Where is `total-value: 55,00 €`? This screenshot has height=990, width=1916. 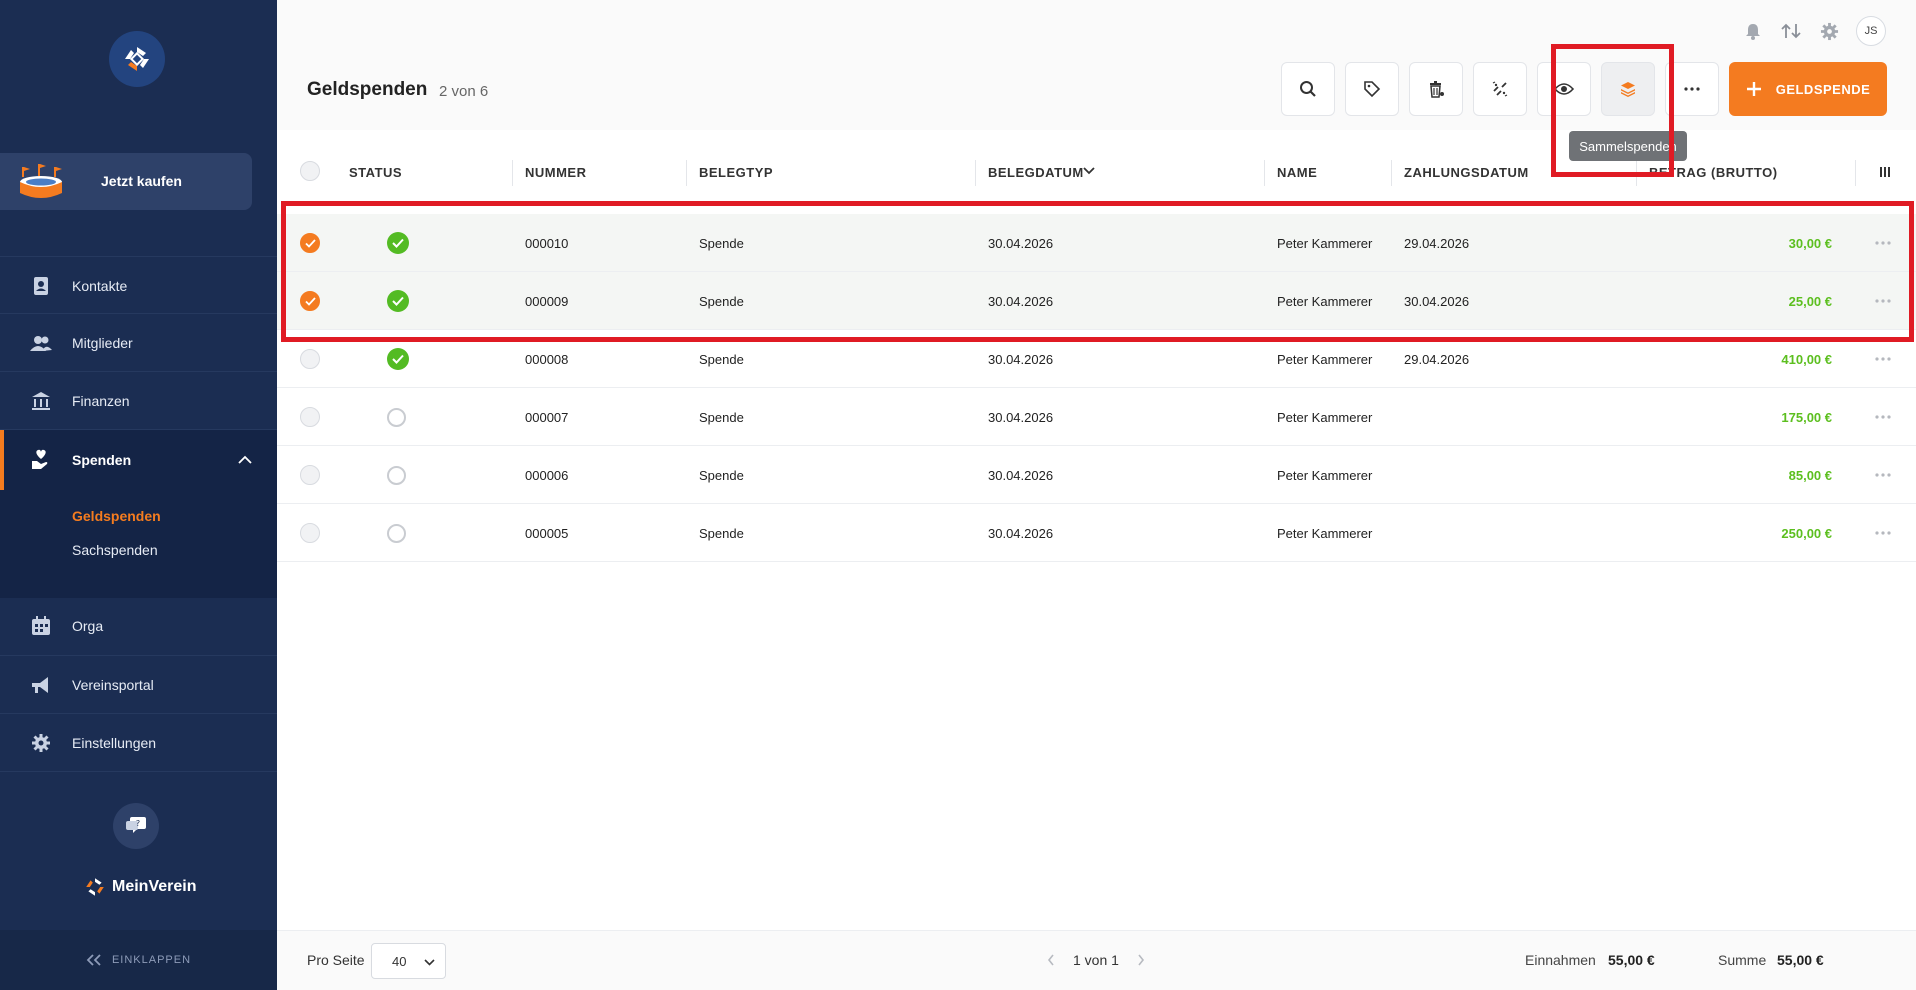 total-value: 55,00 € is located at coordinates (1800, 960).